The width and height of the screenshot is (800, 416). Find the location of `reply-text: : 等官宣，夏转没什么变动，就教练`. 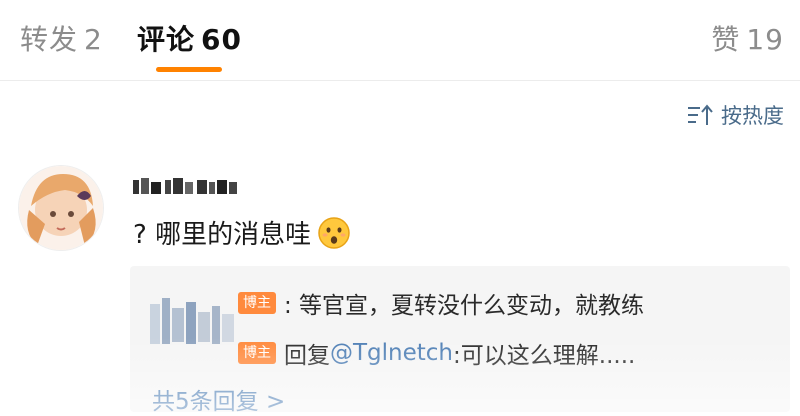

reply-text: : 等官宣，夏转没什么变动，就教练 is located at coordinates (464, 306).